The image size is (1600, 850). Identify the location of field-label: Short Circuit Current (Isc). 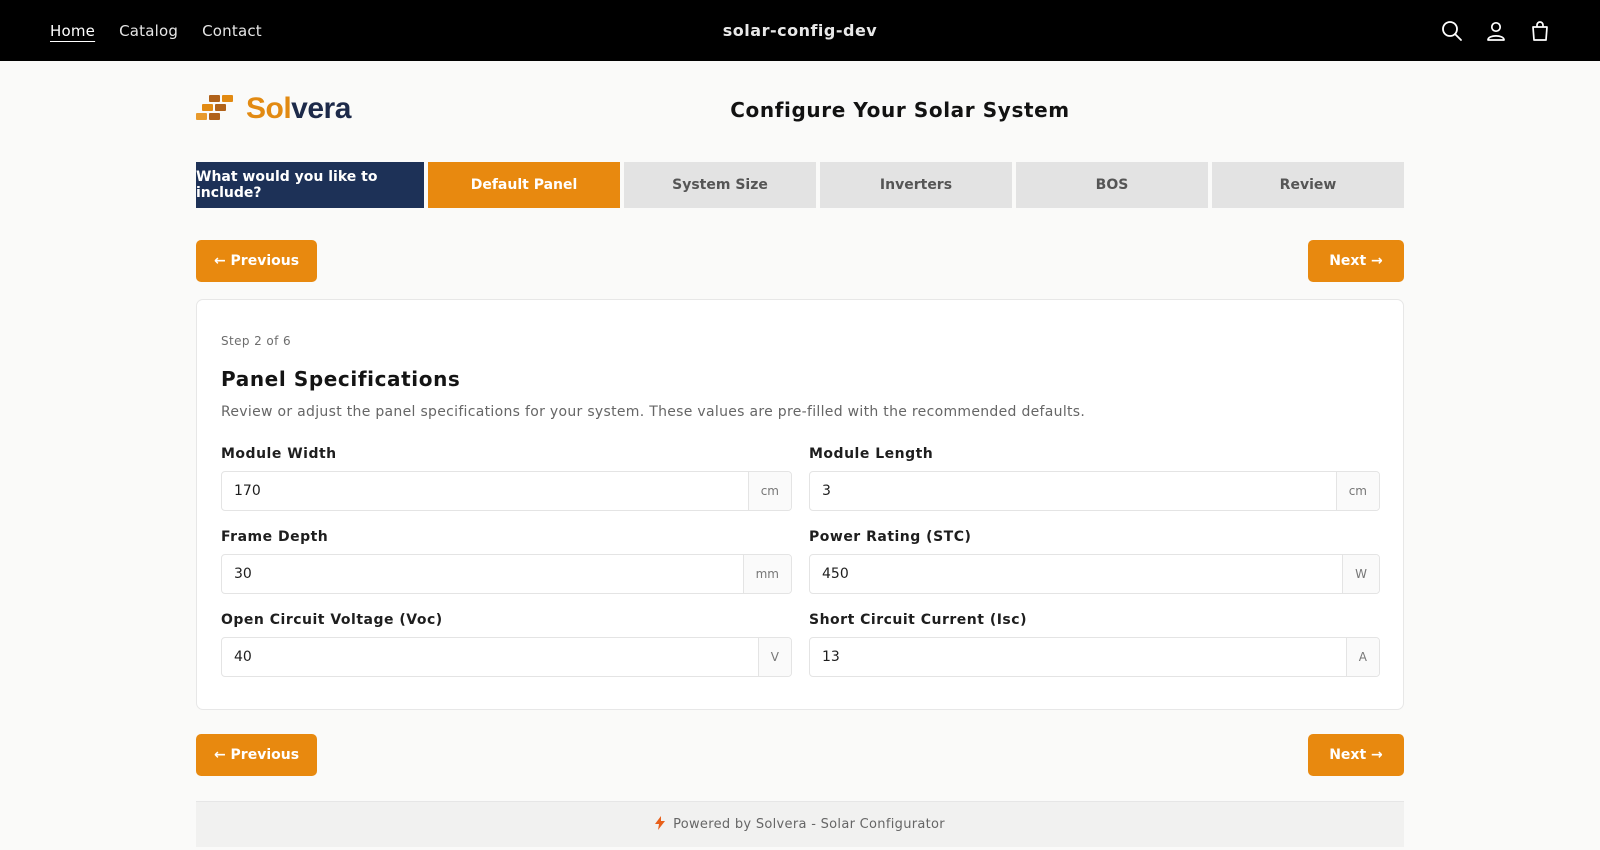
(918, 620).